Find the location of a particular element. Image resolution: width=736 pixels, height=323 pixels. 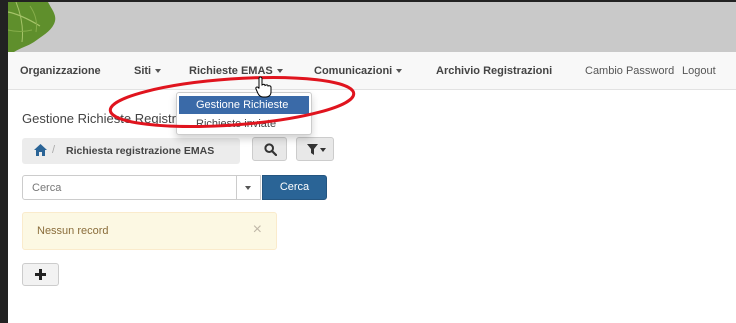

home-icon is located at coordinates (40, 150).